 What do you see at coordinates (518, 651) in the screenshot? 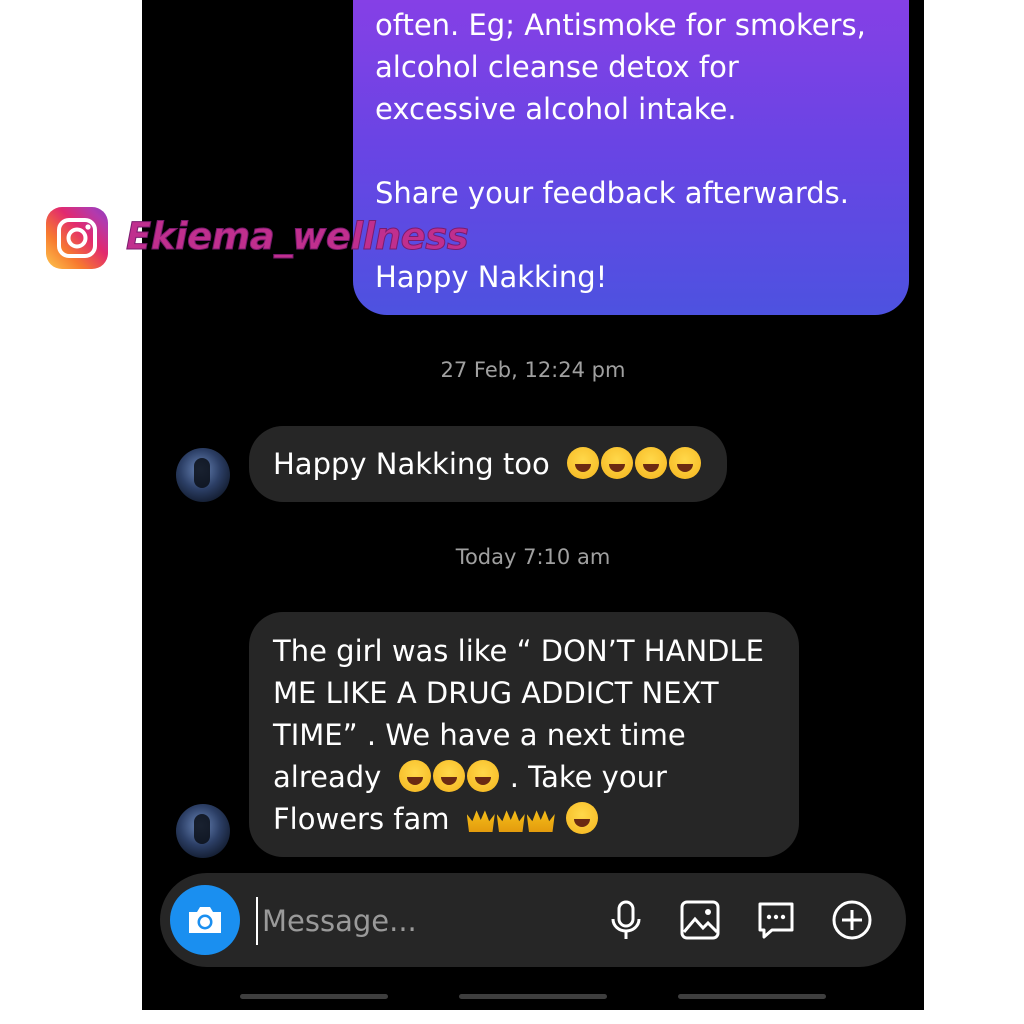
I see `message-line: The girl was like “ DON’T HANDLE` at bounding box center [518, 651].